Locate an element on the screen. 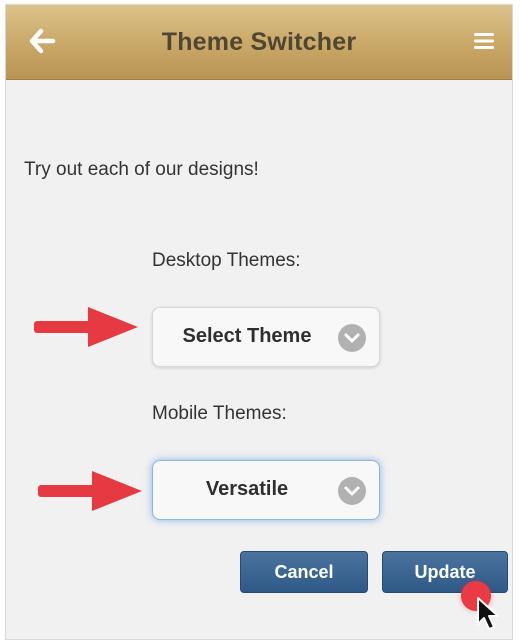 The width and height of the screenshot is (520, 643). mobile-themes-label: Mobile Themes: is located at coordinates (219, 413).